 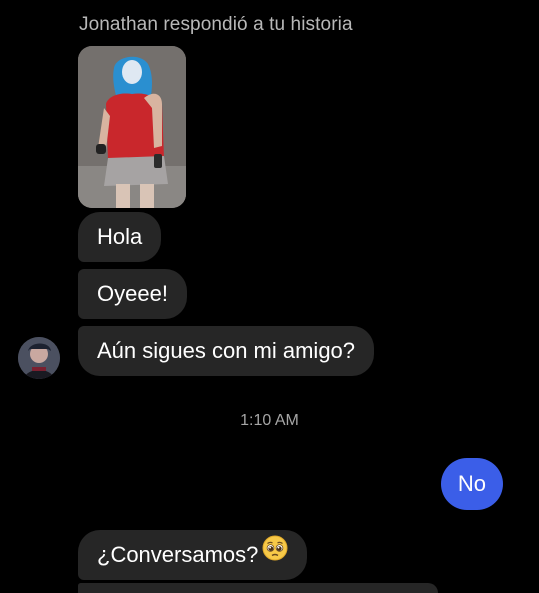 I want to click on message-bubble-outgoing: No, so click(x=471, y=484).